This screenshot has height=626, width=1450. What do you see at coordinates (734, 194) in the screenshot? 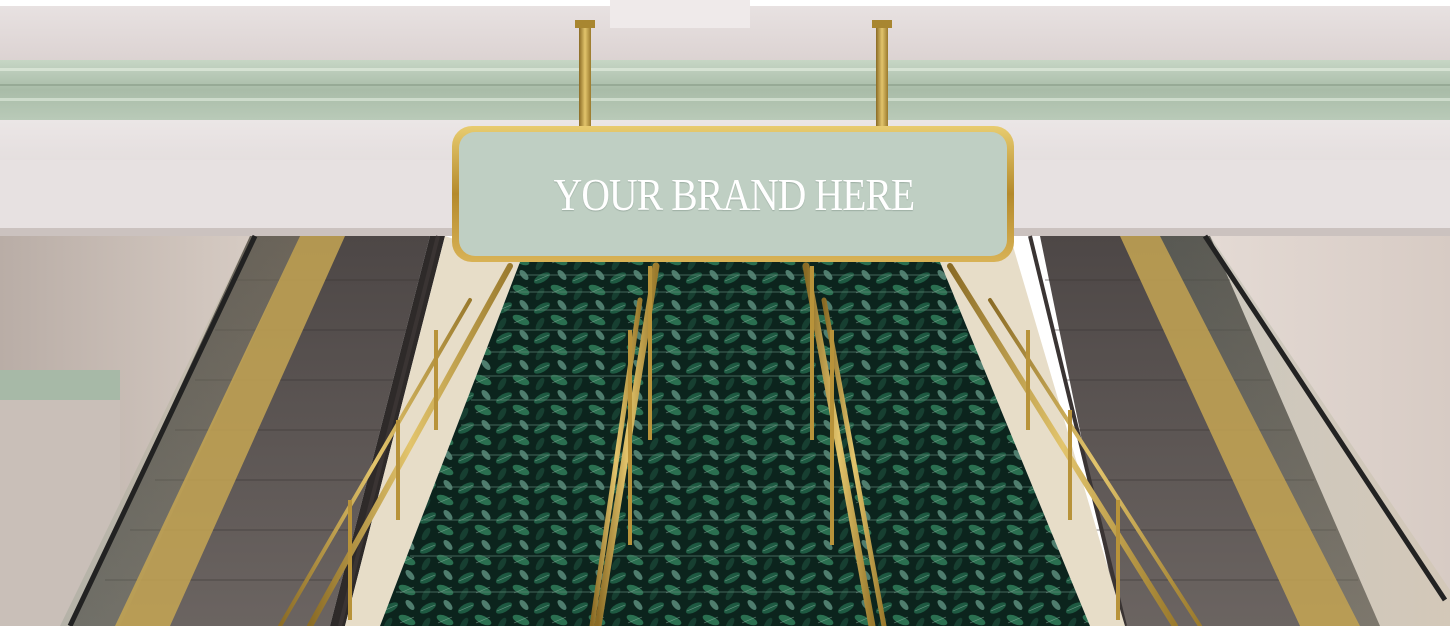
I see `brand-sign-text: YOUR BRAND HERE` at bounding box center [734, 194].